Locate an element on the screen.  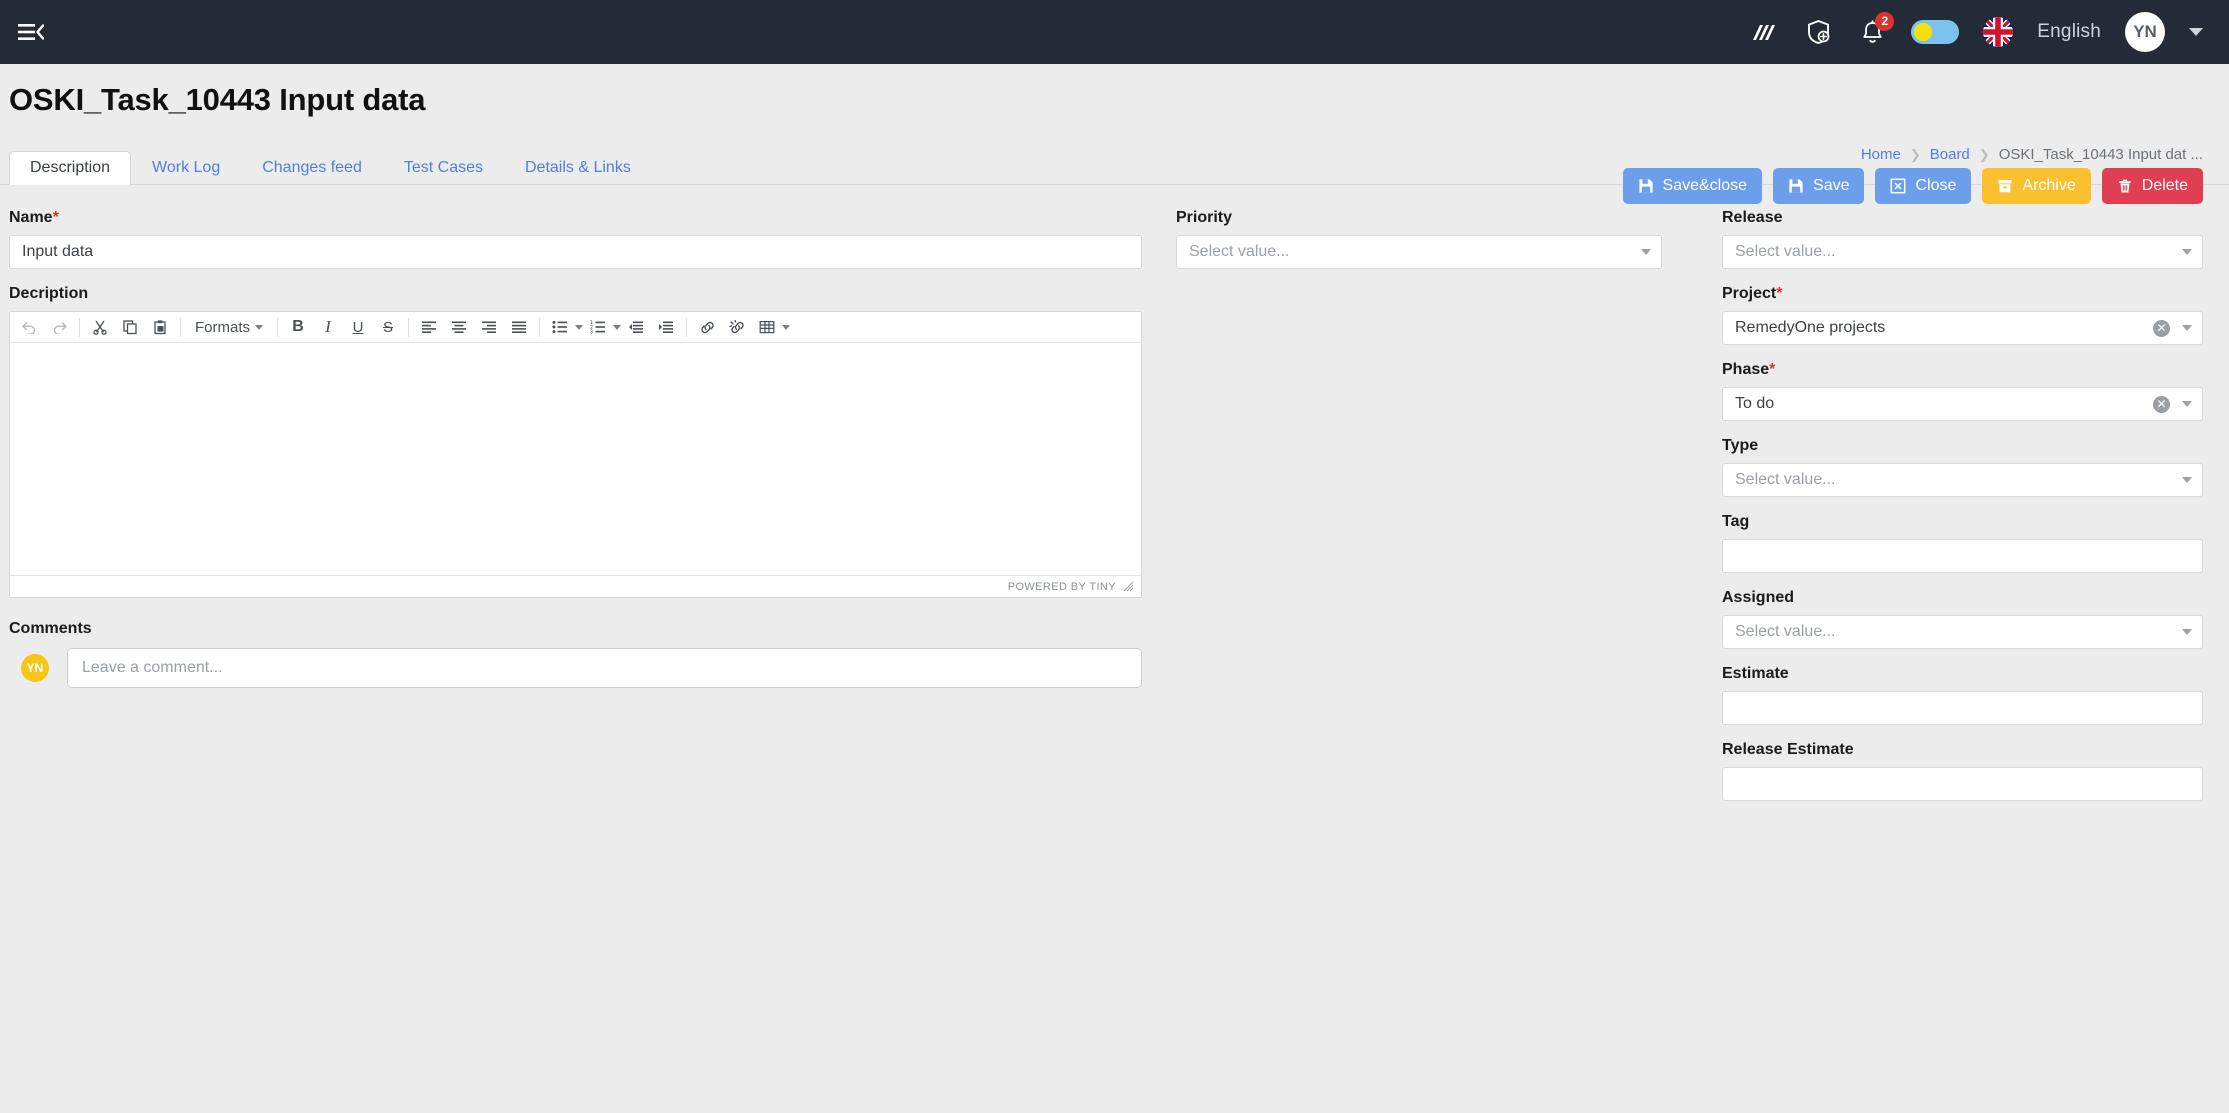
bell-icon: 2 is located at coordinates (1876, 29).